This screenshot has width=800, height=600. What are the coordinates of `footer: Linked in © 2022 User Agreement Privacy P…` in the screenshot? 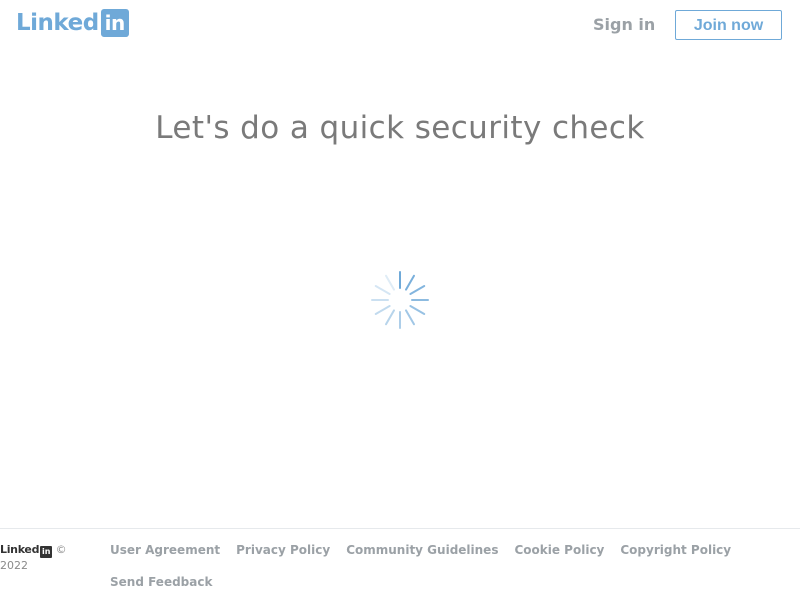 It's located at (400, 564).